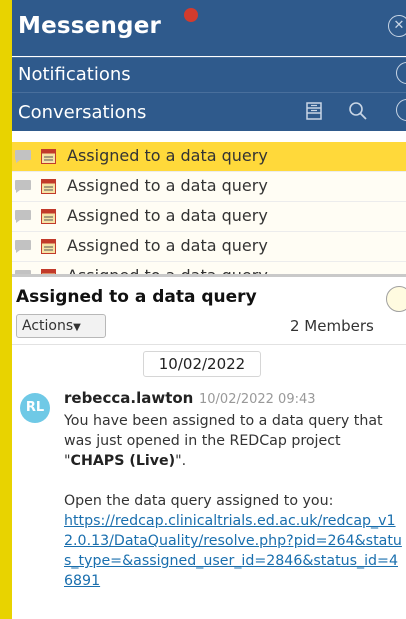  I want to click on app-title: Messenger, so click(90, 26).